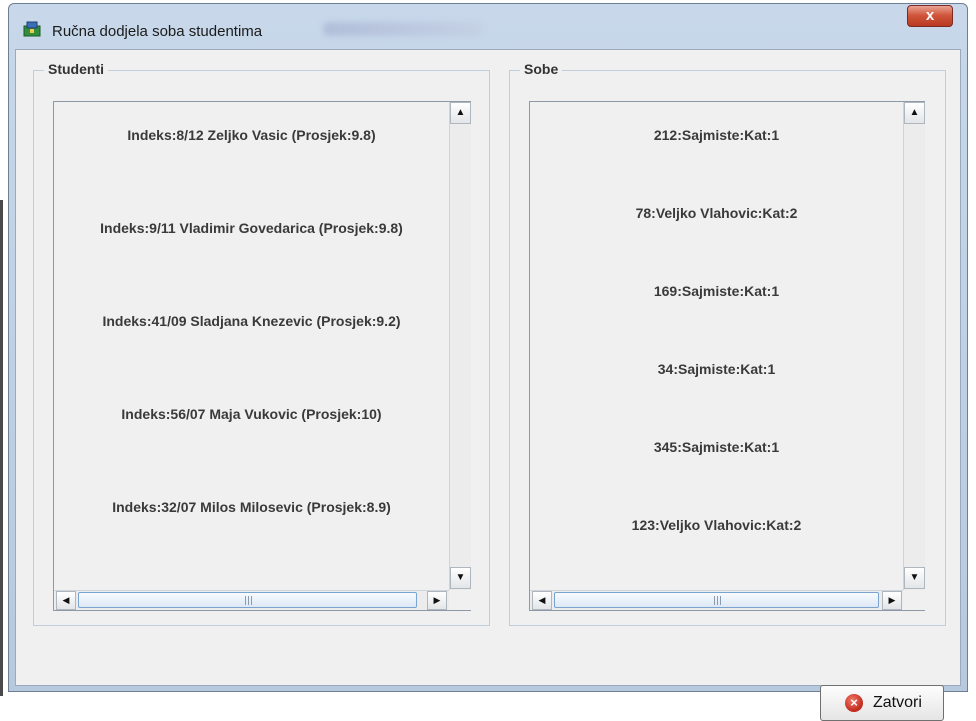 This screenshot has width=976, height=721. I want to click on close-icon: x, so click(930, 15).